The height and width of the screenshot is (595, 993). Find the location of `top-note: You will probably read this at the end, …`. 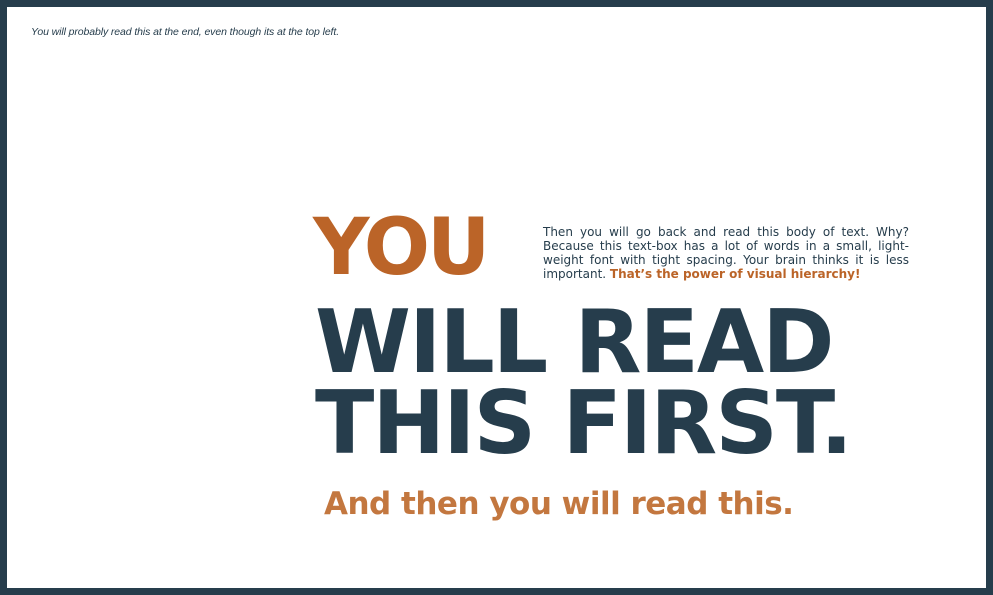

top-note: You will probably read this at the end, … is located at coordinates (185, 32).